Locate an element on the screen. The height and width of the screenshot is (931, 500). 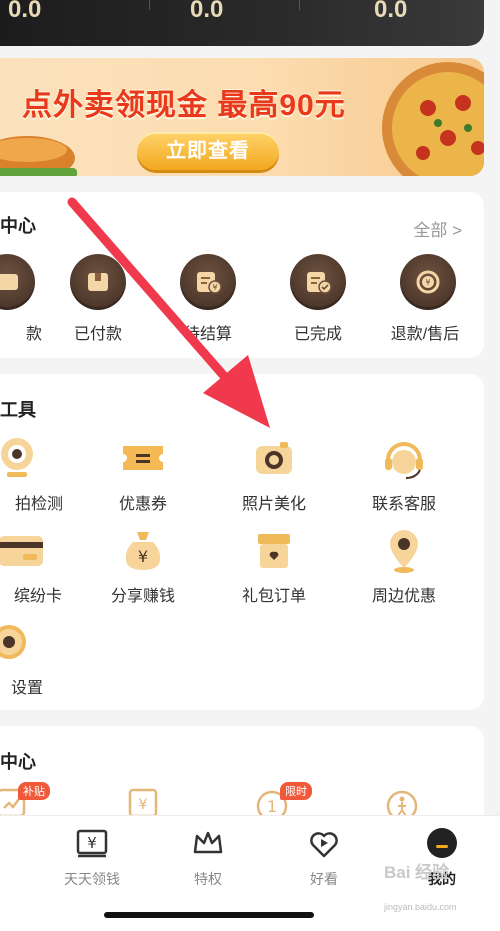
tab-label: 特权 is located at coordinates (208, 879).